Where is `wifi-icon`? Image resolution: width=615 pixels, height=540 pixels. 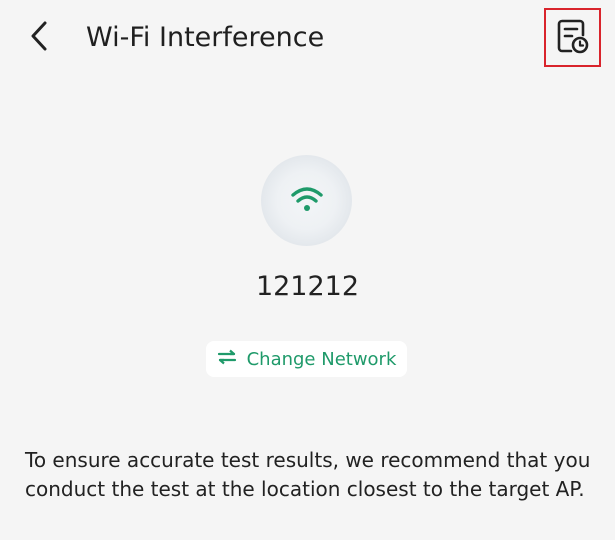 wifi-icon is located at coordinates (307, 201).